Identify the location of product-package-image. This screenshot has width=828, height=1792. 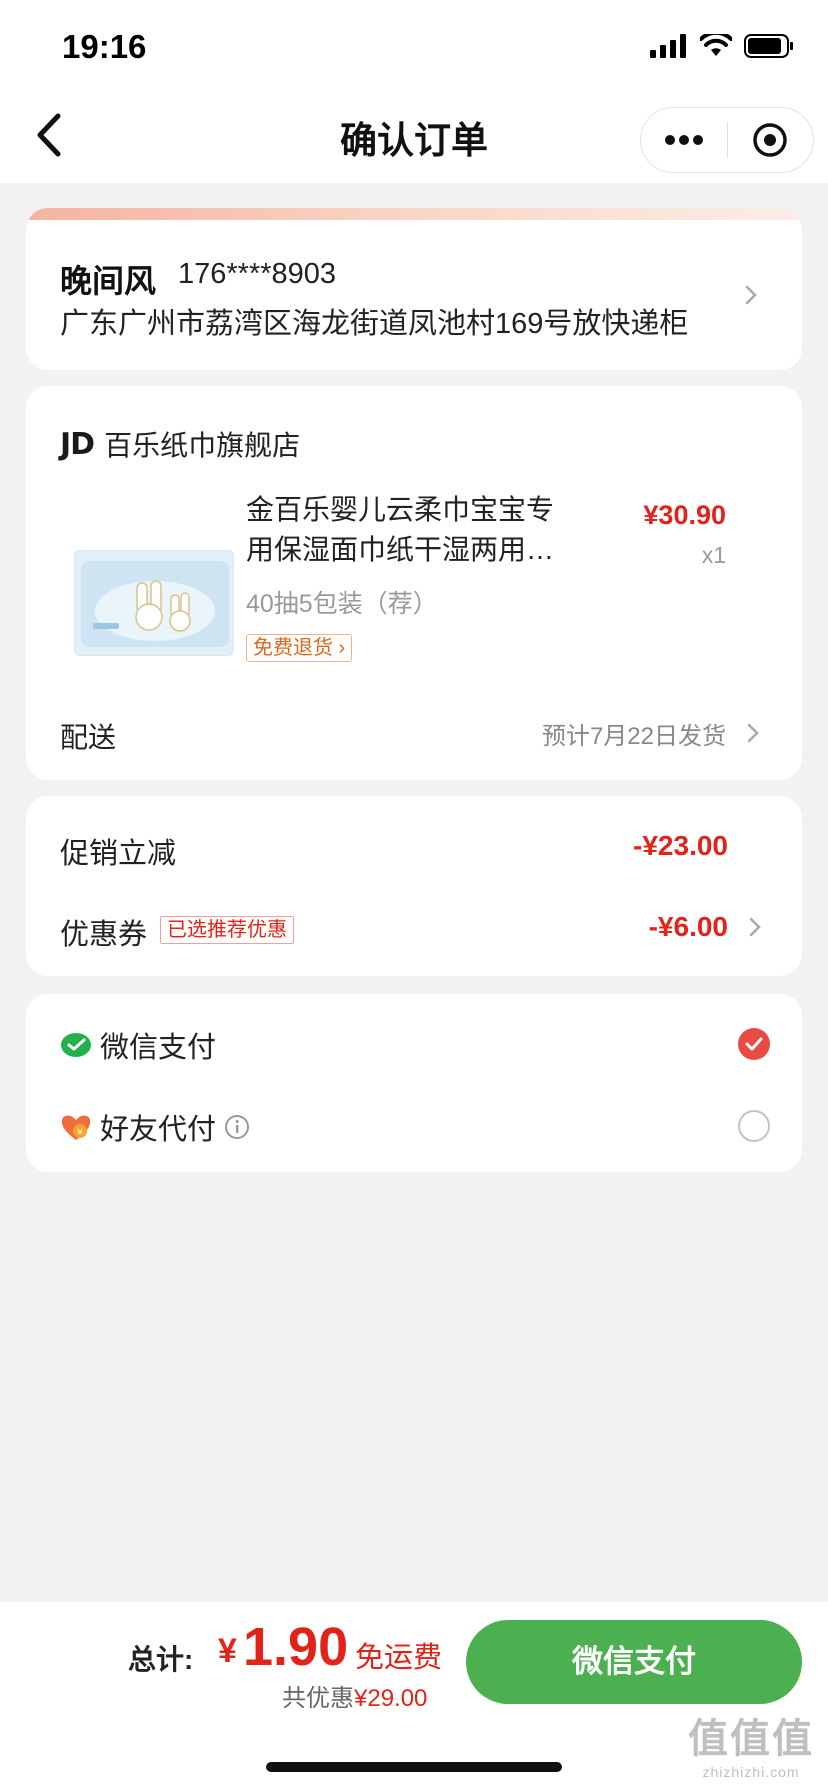
(154, 603).